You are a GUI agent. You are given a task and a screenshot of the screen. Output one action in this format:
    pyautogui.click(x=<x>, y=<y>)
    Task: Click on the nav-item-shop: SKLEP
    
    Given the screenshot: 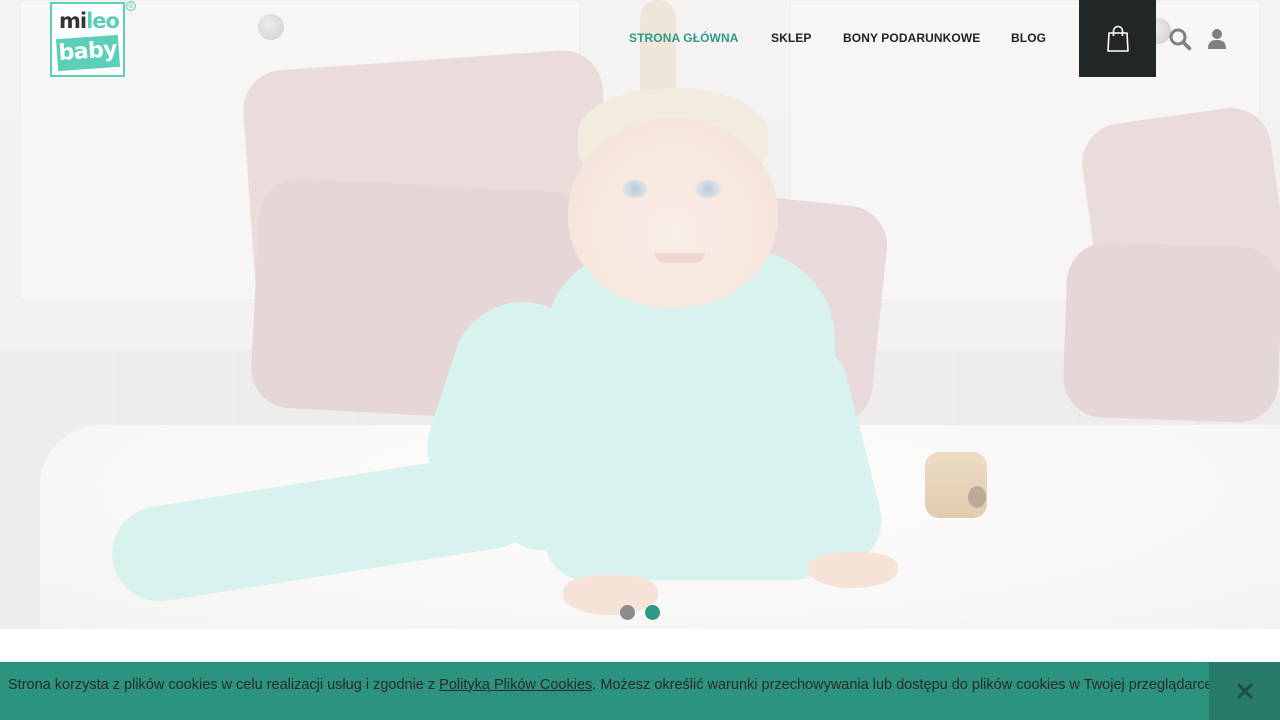 What is the action you would take?
    pyautogui.click(x=791, y=38)
    